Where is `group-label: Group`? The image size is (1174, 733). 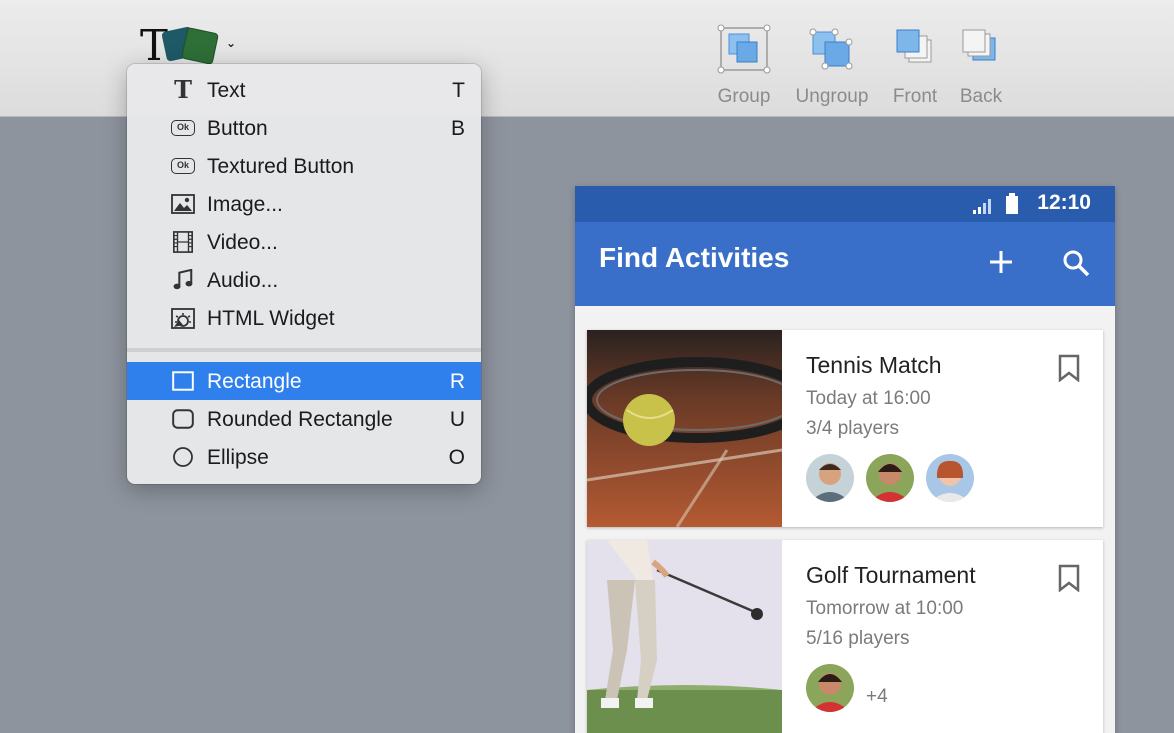 group-label: Group is located at coordinates (744, 96).